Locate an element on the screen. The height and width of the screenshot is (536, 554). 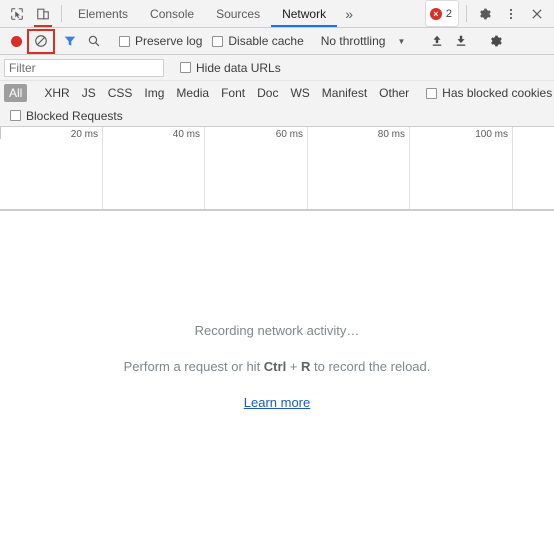
type-filter-ws: WS is located at coordinates (299, 93).